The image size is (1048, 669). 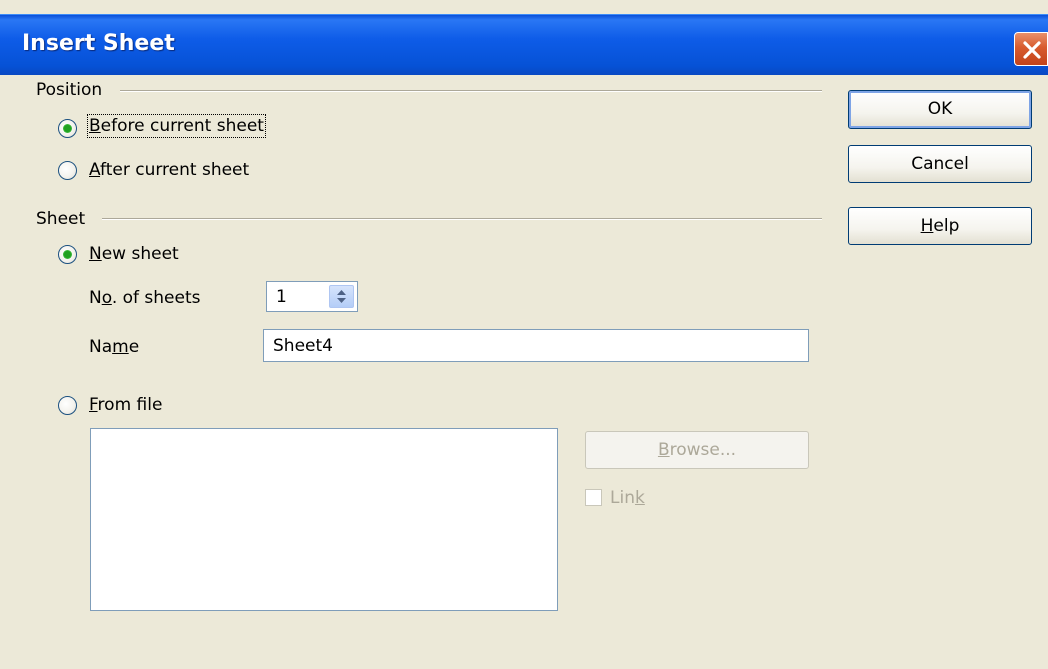 I want to click on close-icon, so click(x=1032, y=50).